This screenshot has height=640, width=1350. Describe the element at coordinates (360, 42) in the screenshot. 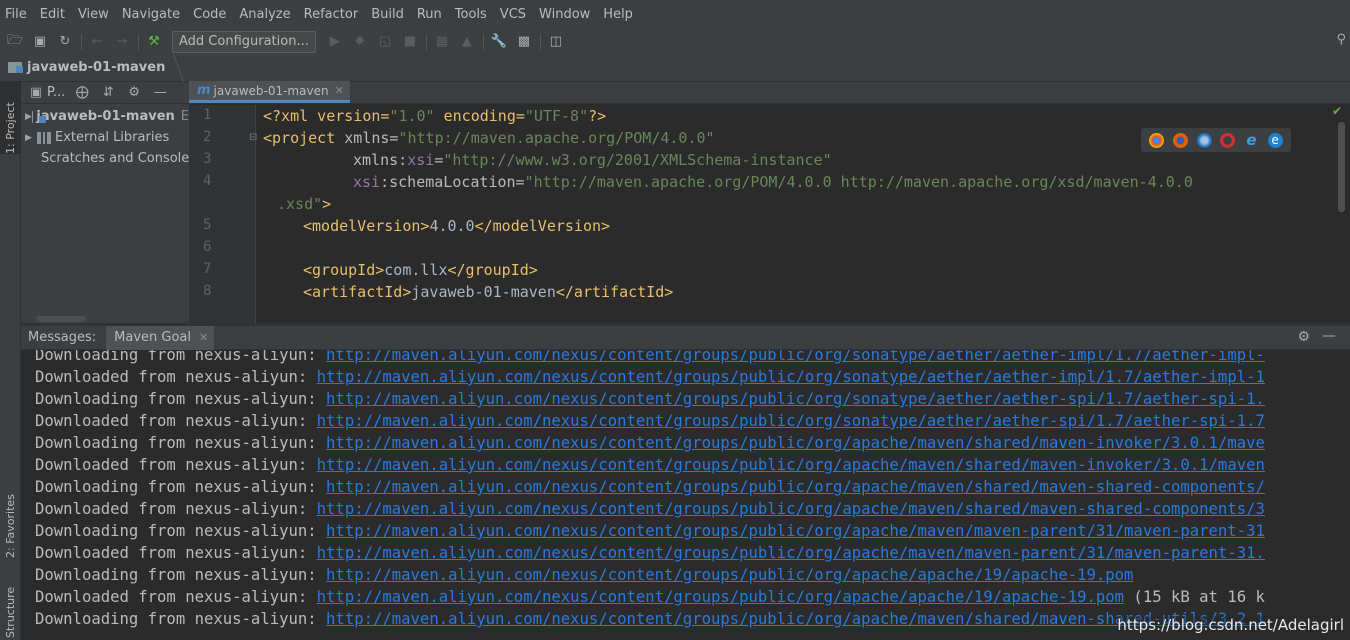

I see `debug-icon: ✸` at that location.